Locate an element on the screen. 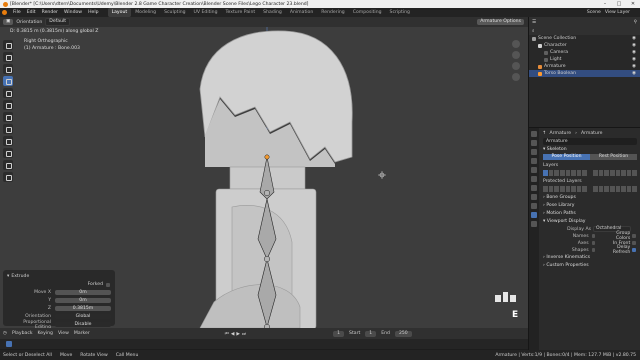 The width and height of the screenshot is (640, 360). outliner-row: Light ◉ is located at coordinates (584, 59).